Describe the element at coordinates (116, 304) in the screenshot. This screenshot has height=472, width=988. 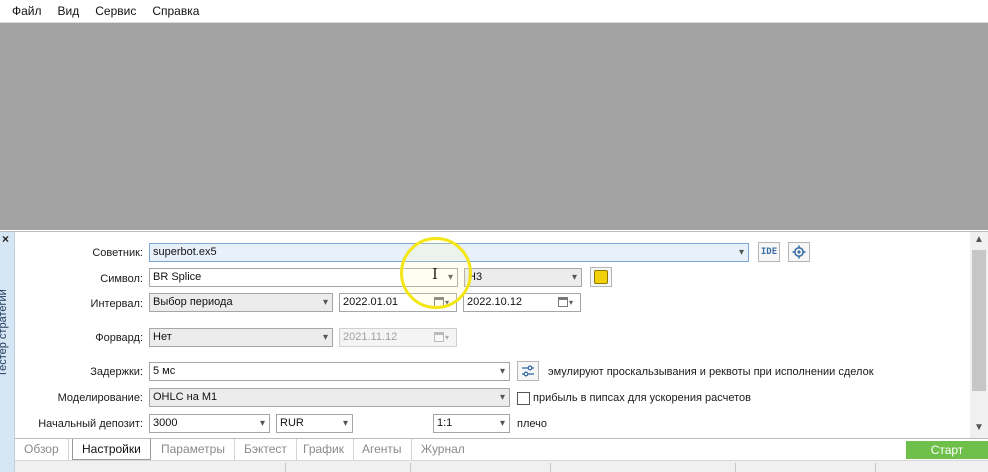
I see `interval-label: Интервал:` at that location.